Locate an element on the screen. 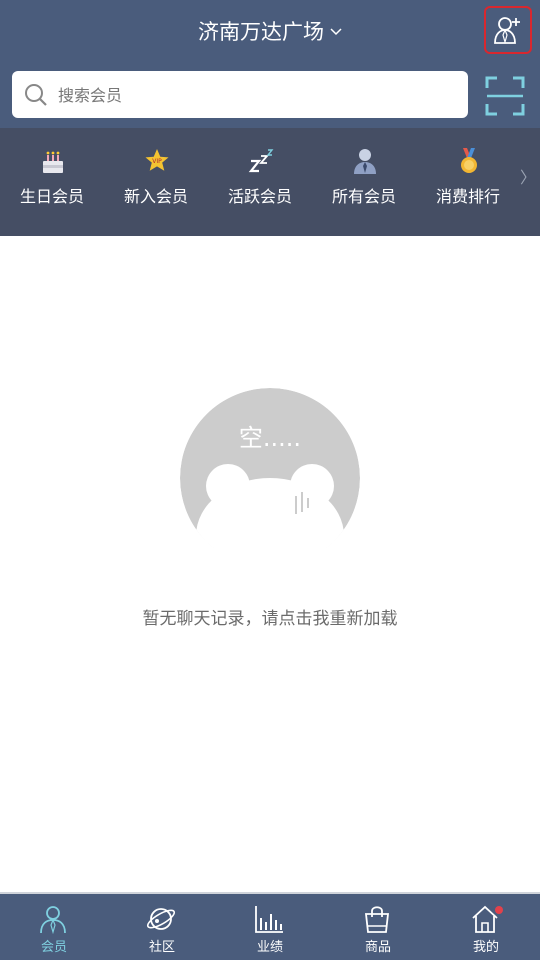  tab-label: 我的 is located at coordinates (485, 947).